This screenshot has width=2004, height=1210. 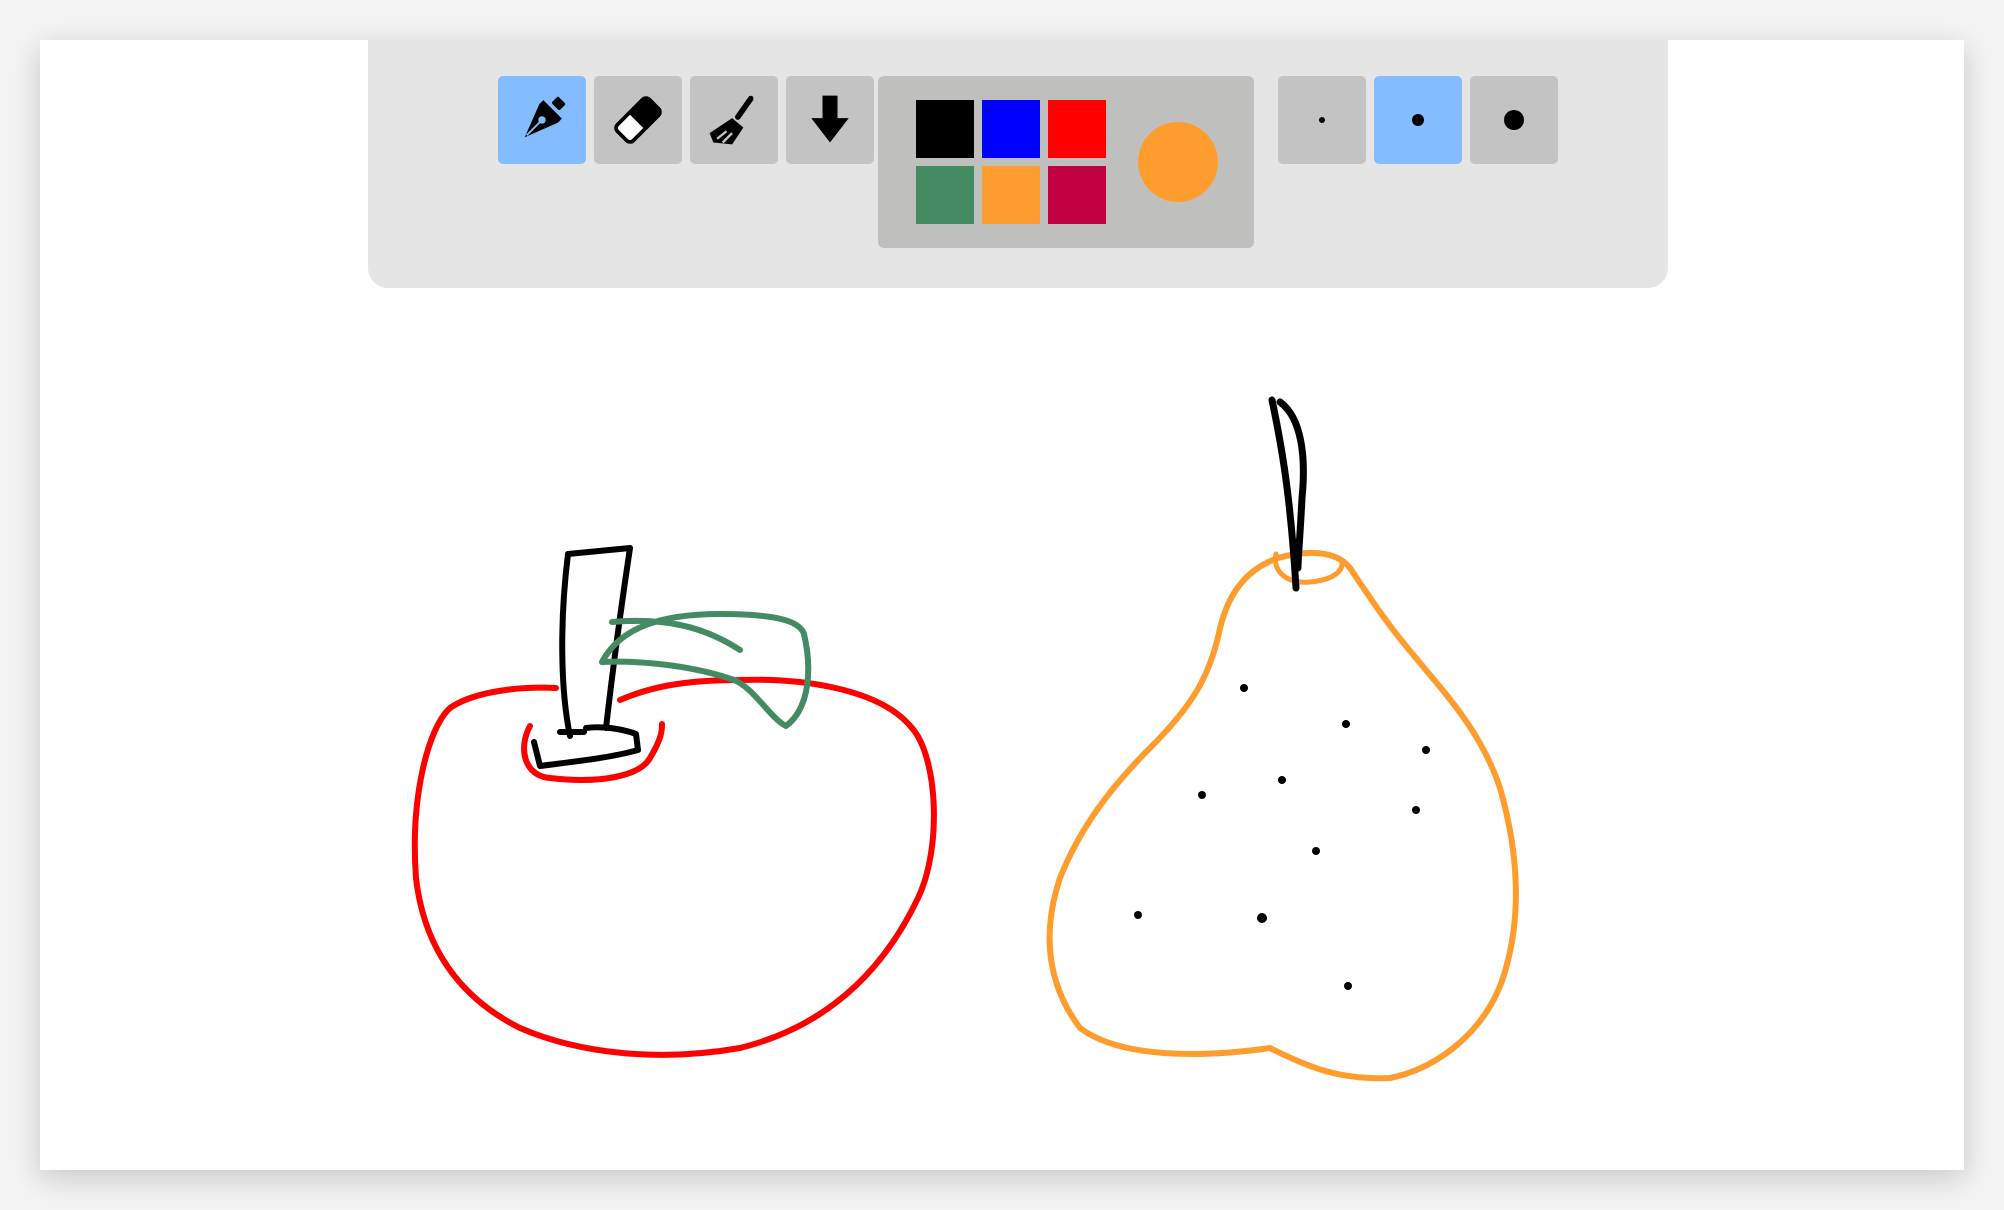 I want to click on download-tool-button, so click(x=830, y=120).